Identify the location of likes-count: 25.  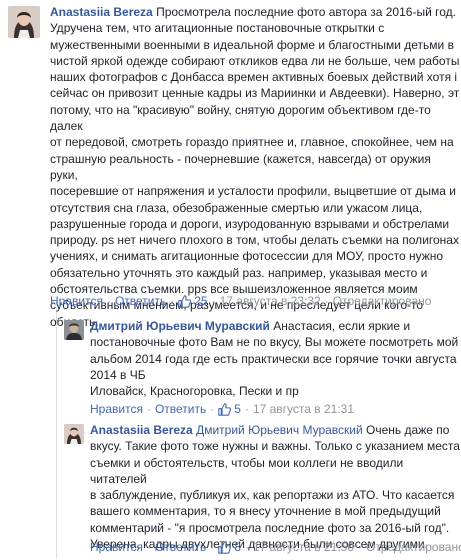
(200, 301).